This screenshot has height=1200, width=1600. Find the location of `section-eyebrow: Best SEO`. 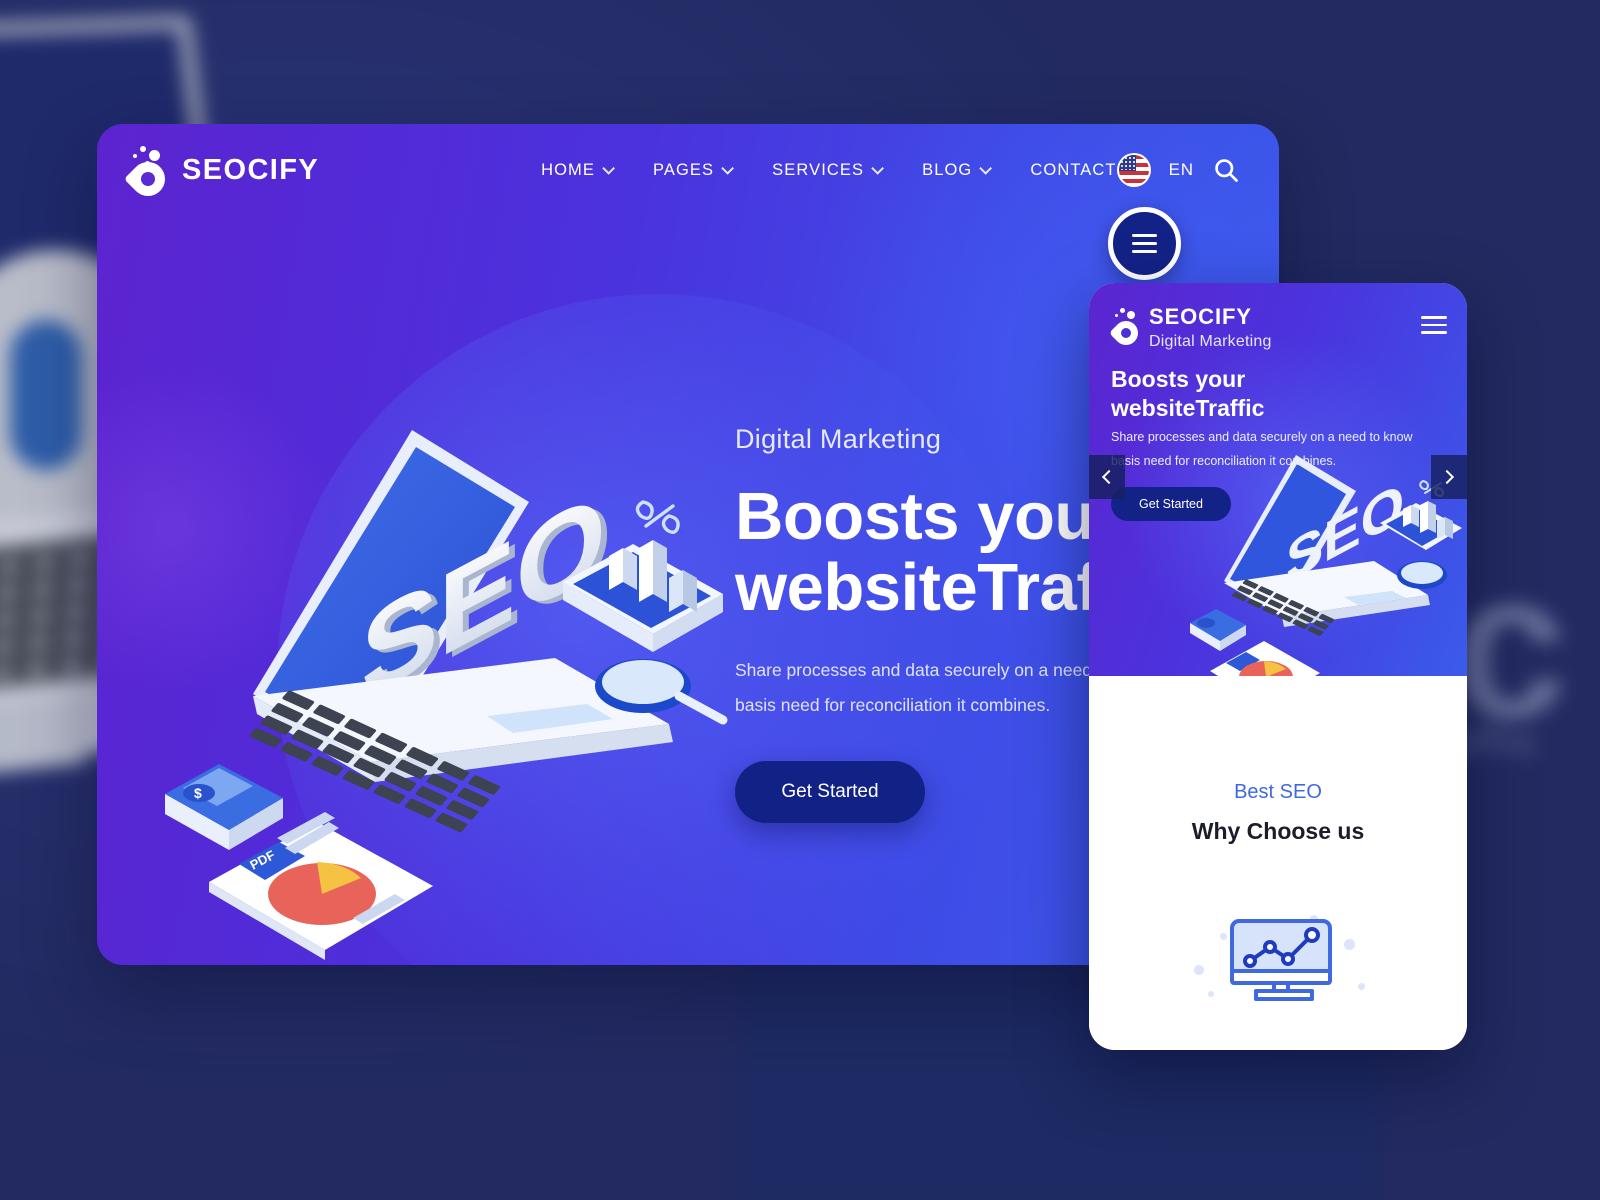

section-eyebrow: Best SEO is located at coordinates (1278, 792).